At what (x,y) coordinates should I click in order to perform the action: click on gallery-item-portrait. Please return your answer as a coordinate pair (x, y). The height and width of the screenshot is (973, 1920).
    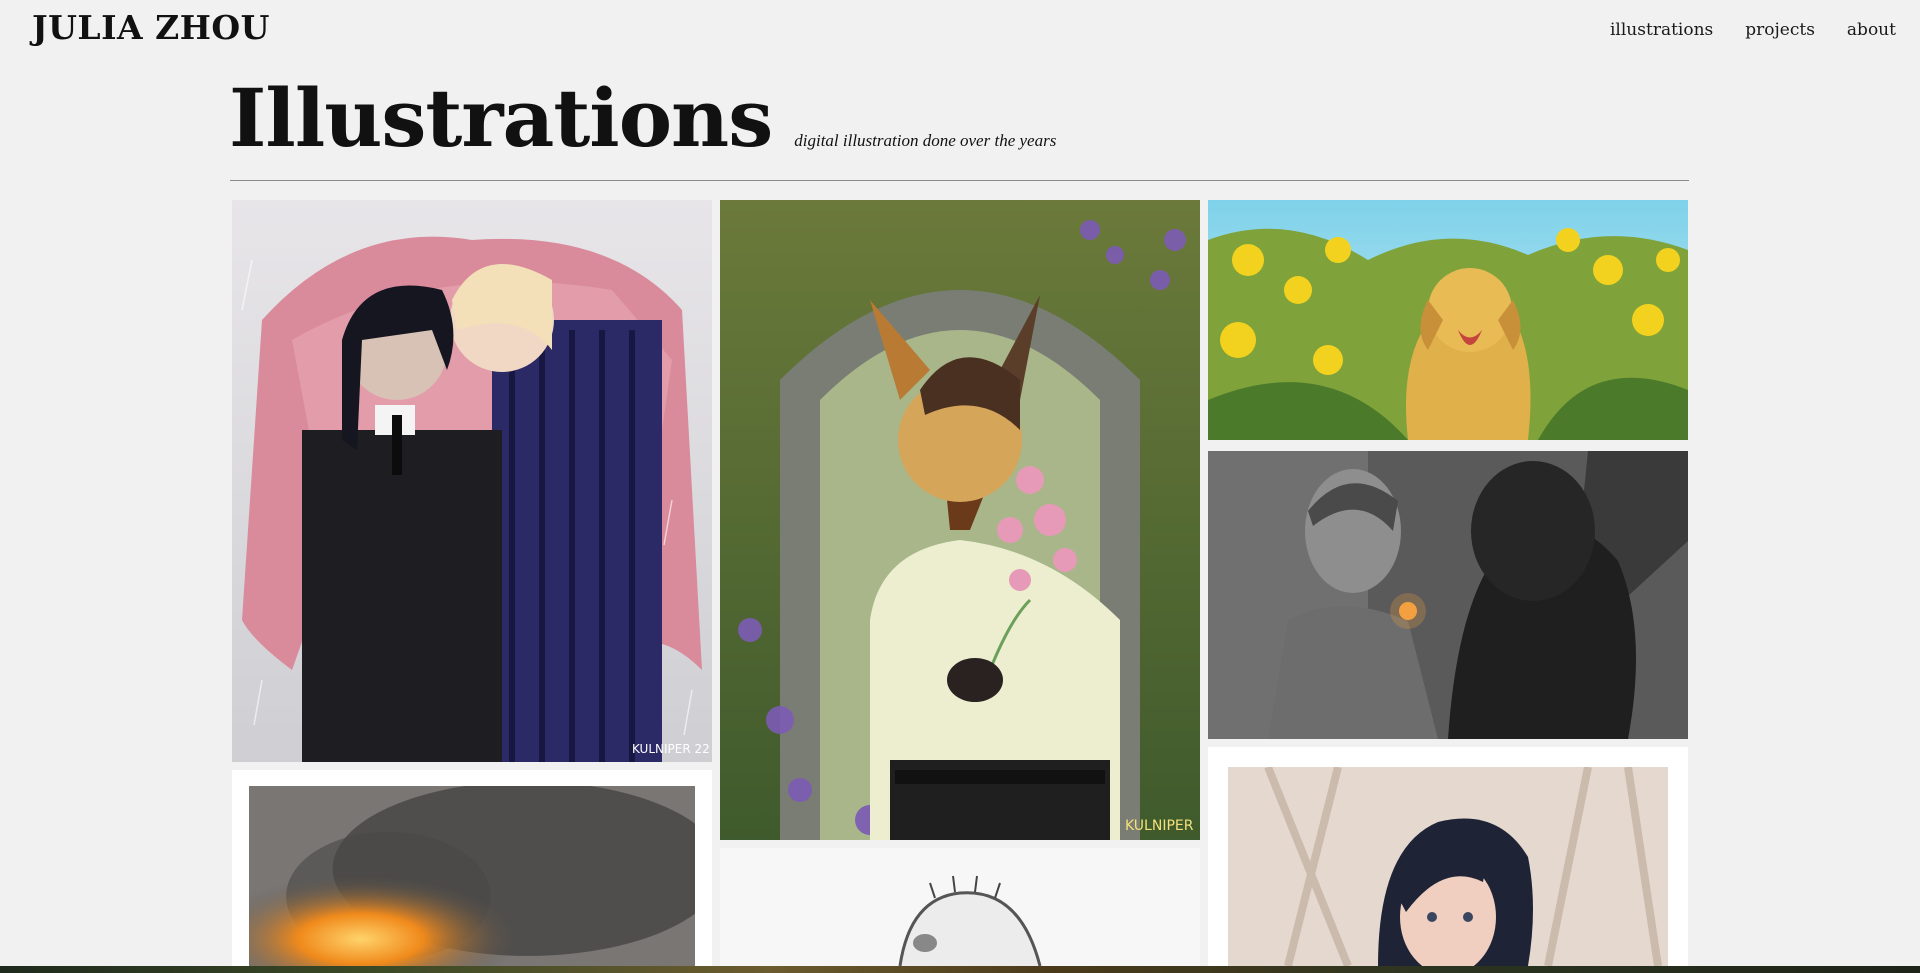
    Looking at the image, I should click on (1448, 856).